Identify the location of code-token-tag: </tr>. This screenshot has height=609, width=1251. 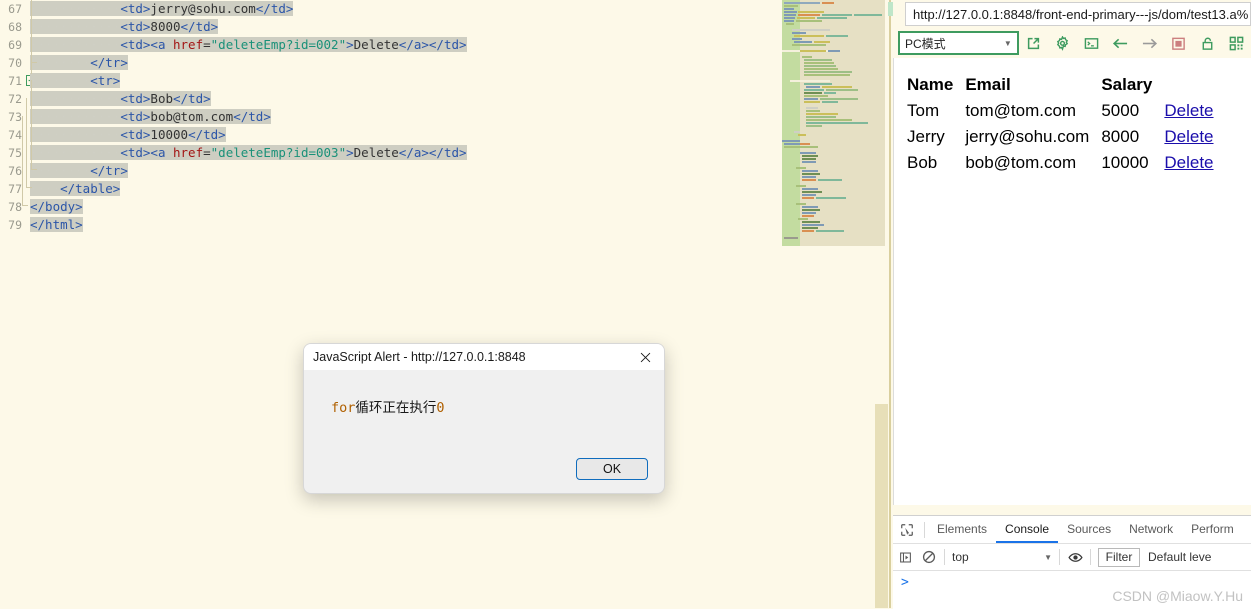
(109, 170).